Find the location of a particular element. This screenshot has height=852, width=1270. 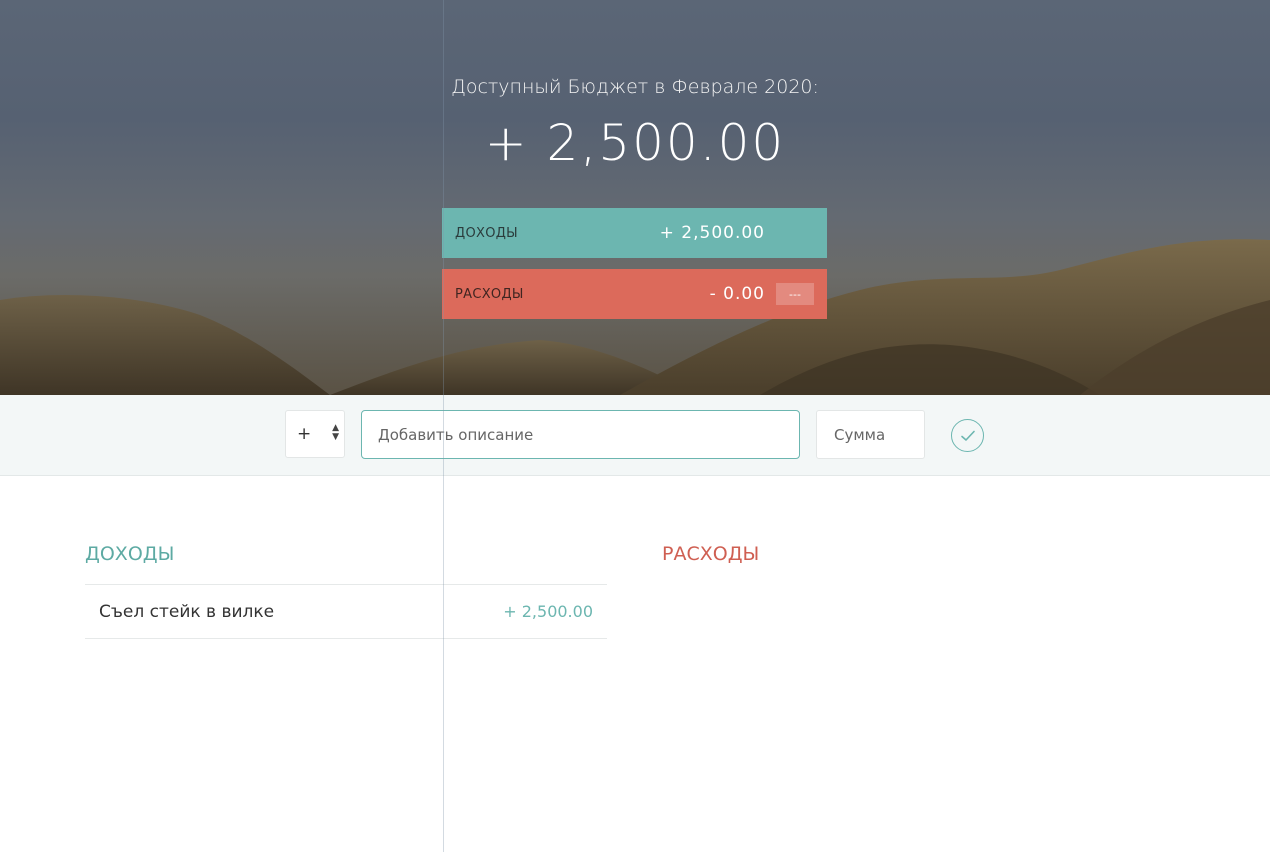

confirm-button is located at coordinates (967, 435).